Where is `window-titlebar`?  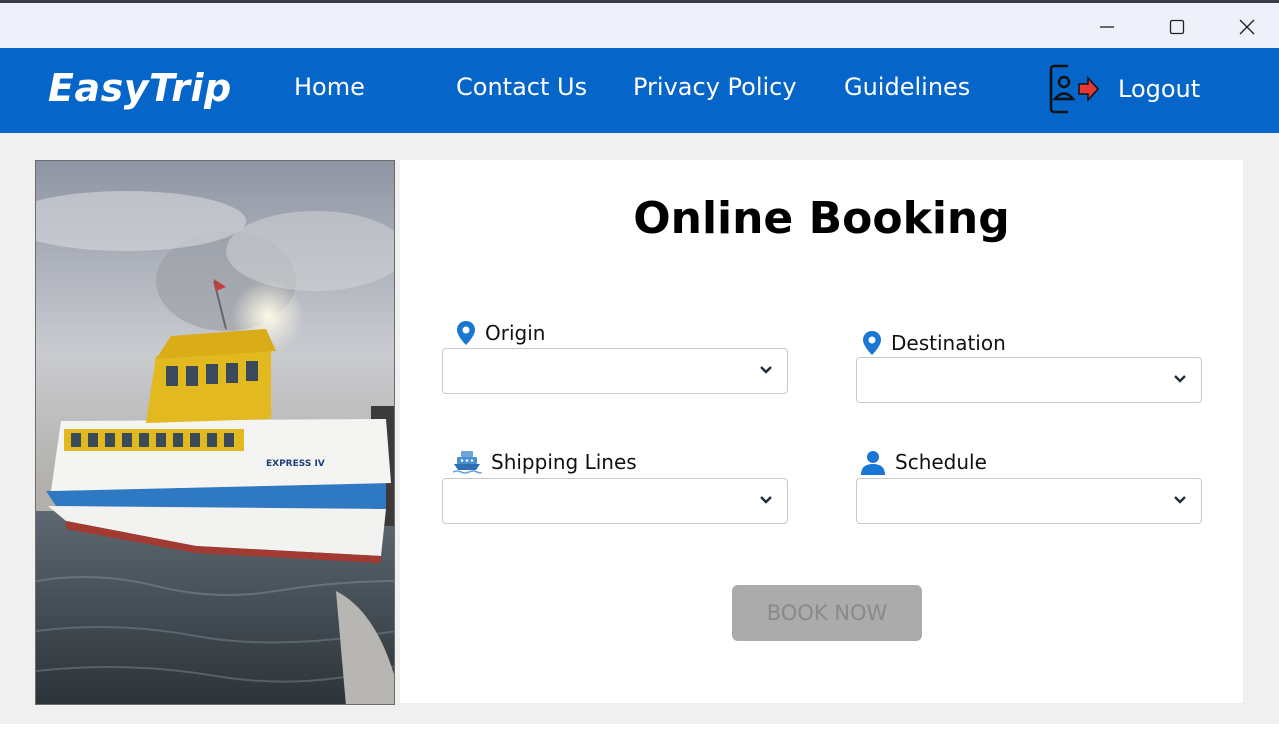
window-titlebar is located at coordinates (639, 25).